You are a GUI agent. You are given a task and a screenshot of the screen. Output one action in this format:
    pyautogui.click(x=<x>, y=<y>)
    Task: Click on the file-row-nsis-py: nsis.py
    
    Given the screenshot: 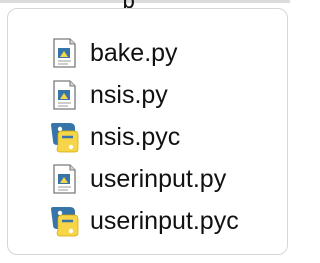 What is the action you would take?
    pyautogui.click(x=163, y=95)
    